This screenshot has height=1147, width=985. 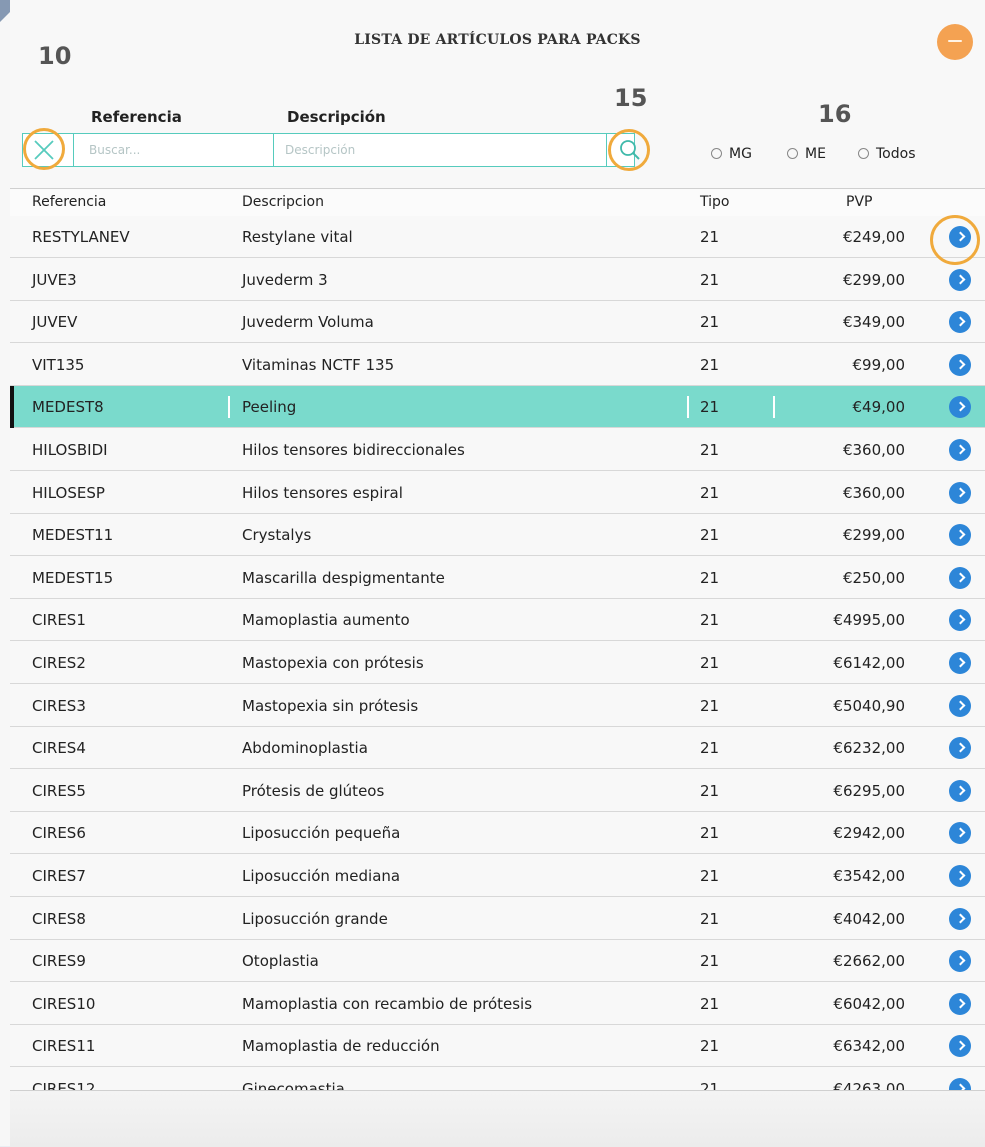 I want to click on cell-referencia: CIRES1, so click(x=59, y=620).